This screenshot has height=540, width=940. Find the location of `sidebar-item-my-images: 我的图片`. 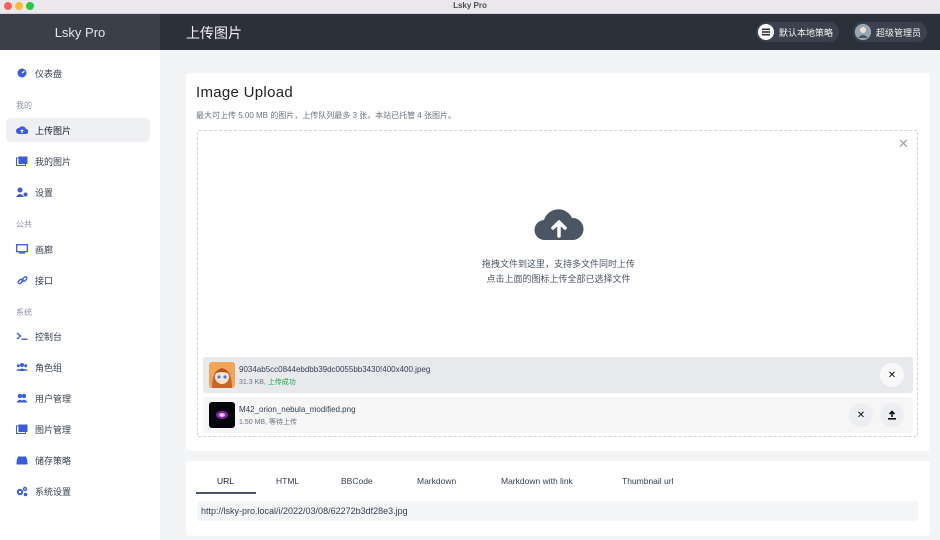

sidebar-item-my-images: 我的图片 is located at coordinates (78, 161).